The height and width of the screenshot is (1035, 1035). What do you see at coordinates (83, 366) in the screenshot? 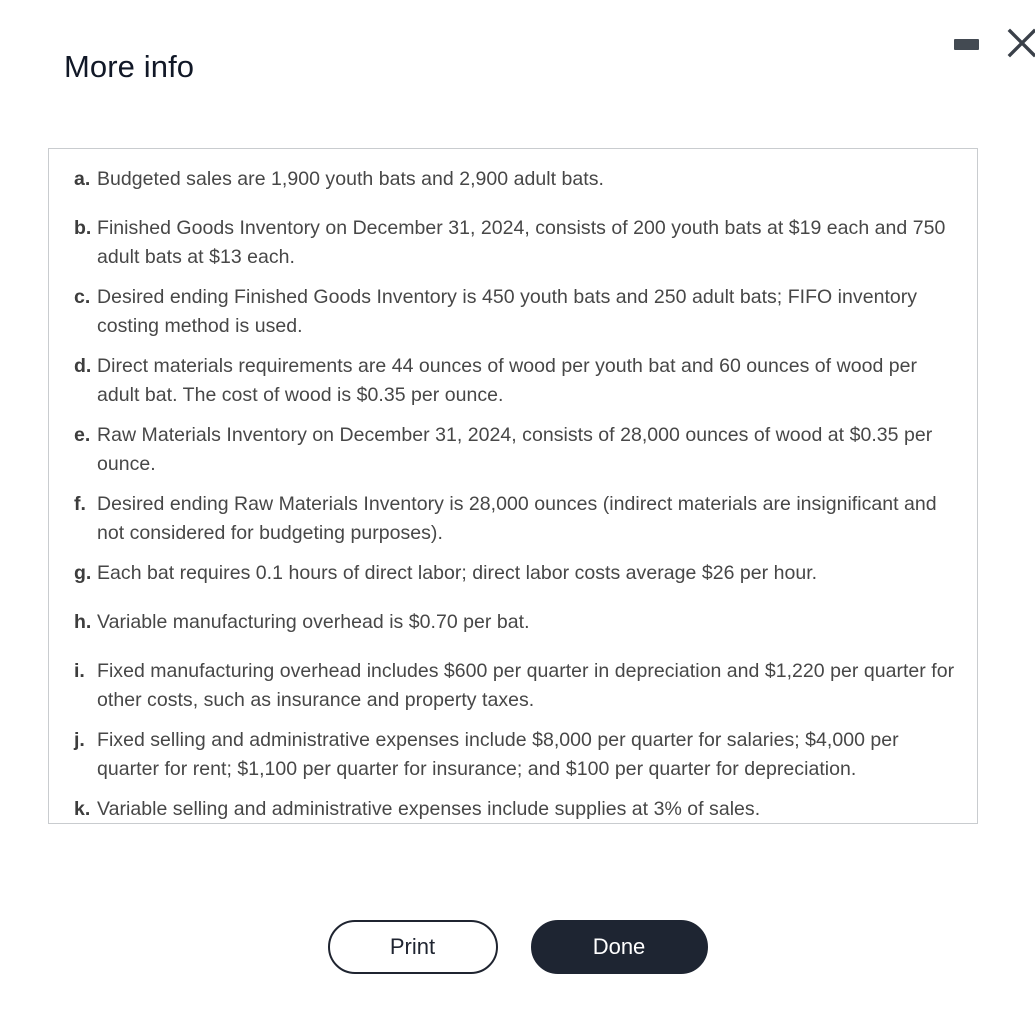
I see `list-item-marker: d.` at bounding box center [83, 366].